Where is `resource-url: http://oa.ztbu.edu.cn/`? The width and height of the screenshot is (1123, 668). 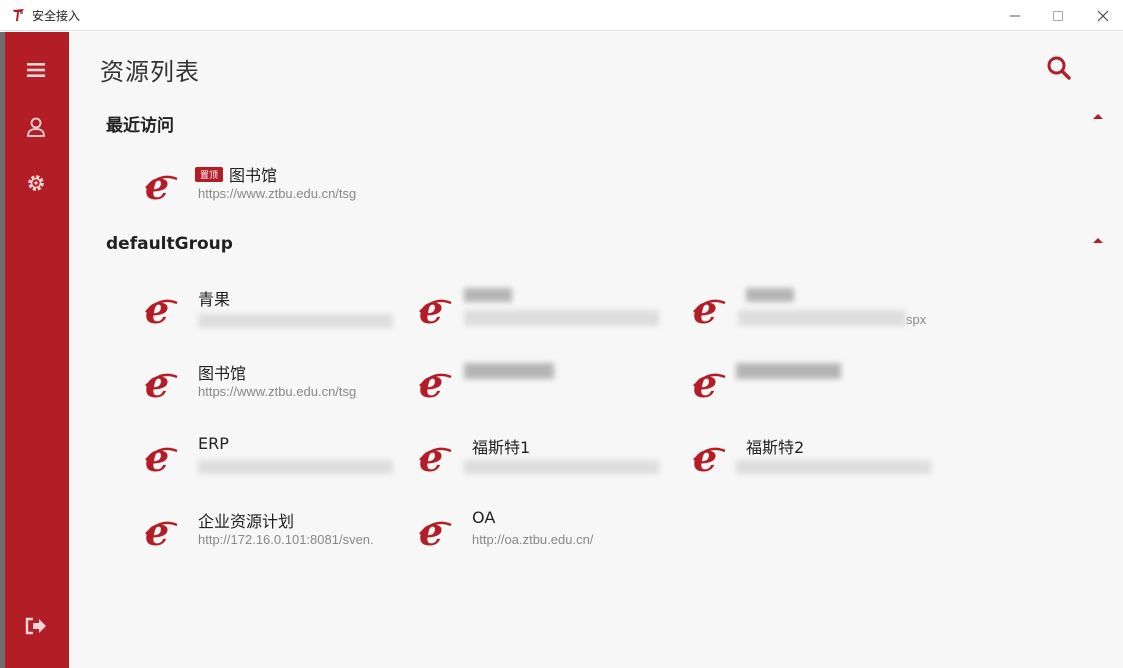 resource-url: http://oa.ztbu.edu.cn/ is located at coordinates (533, 539).